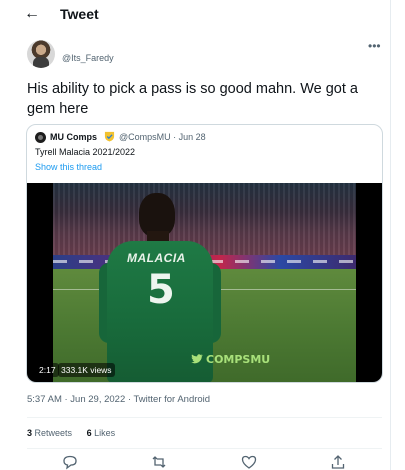 Image resolution: width=405 pixels, height=470 pixels. What do you see at coordinates (41, 54) in the screenshot?
I see `avatar` at bounding box center [41, 54].